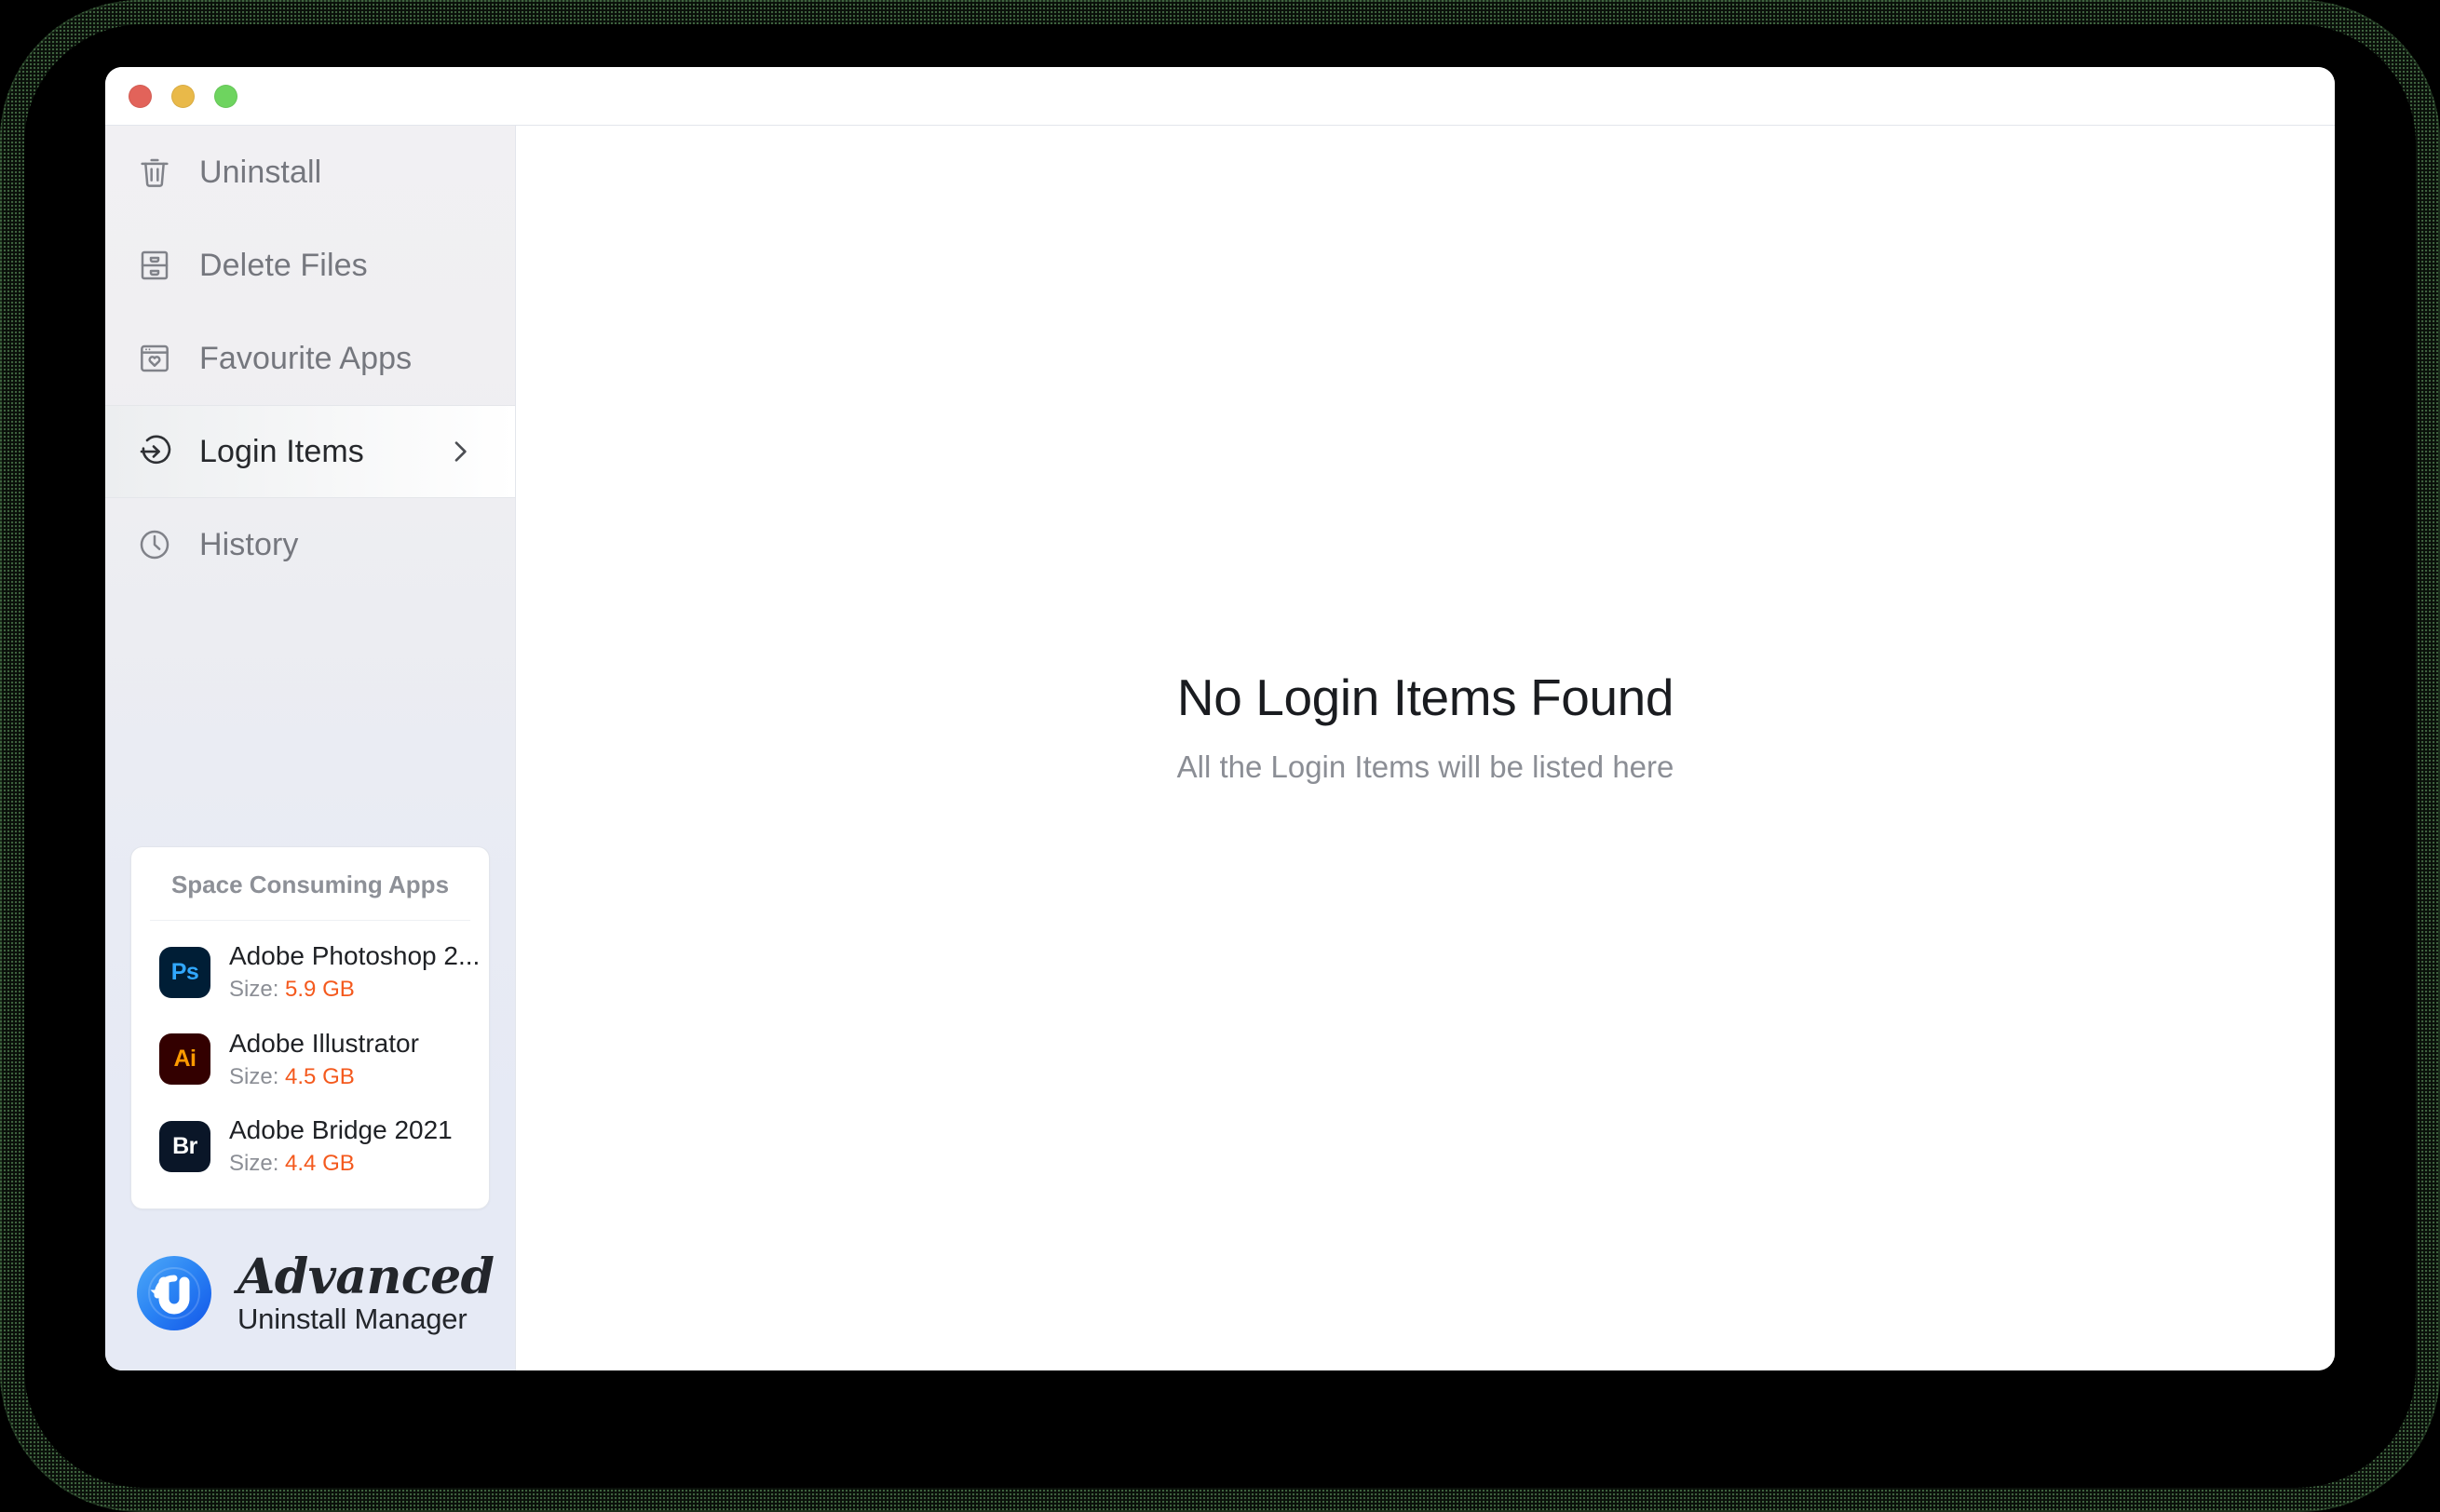  What do you see at coordinates (352, 1318) in the screenshot?
I see `brand-subtitle: Uninstall Manager` at bounding box center [352, 1318].